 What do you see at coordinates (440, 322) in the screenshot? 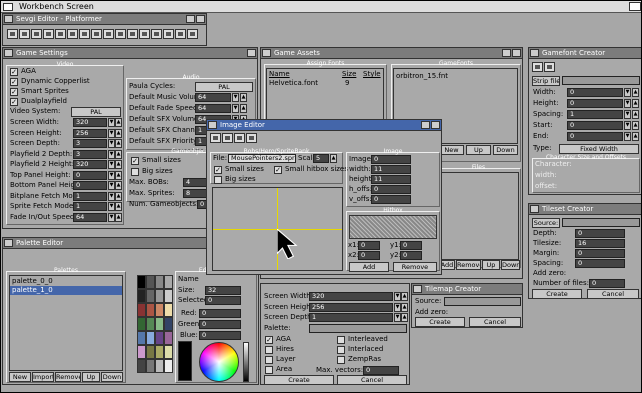
I see `tilemap-create-button: Create` at bounding box center [440, 322].